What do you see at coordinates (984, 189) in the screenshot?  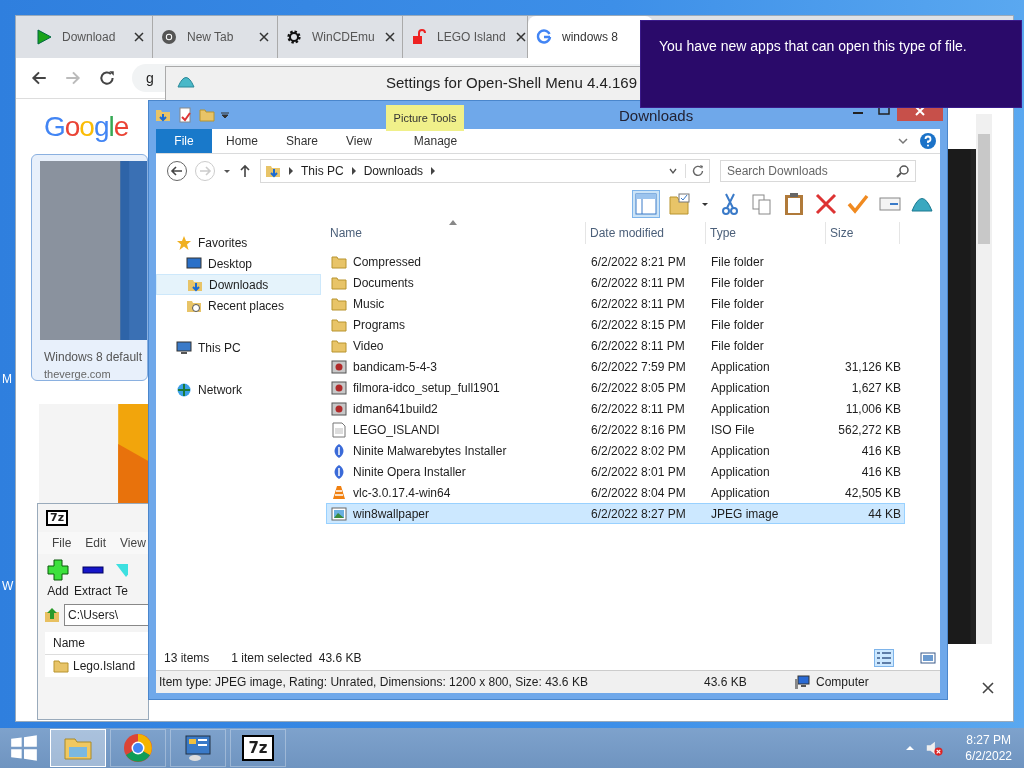 I see `scrollbar-thumb` at bounding box center [984, 189].